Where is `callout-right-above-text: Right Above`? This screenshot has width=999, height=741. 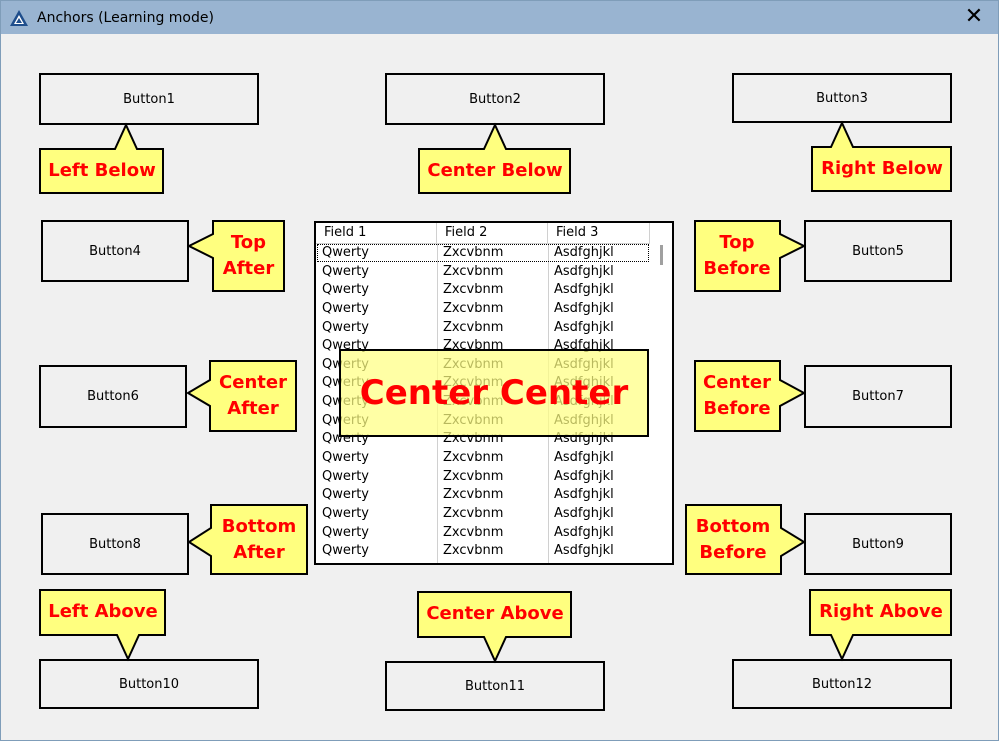
callout-right-above-text: Right Above is located at coordinates (881, 611).